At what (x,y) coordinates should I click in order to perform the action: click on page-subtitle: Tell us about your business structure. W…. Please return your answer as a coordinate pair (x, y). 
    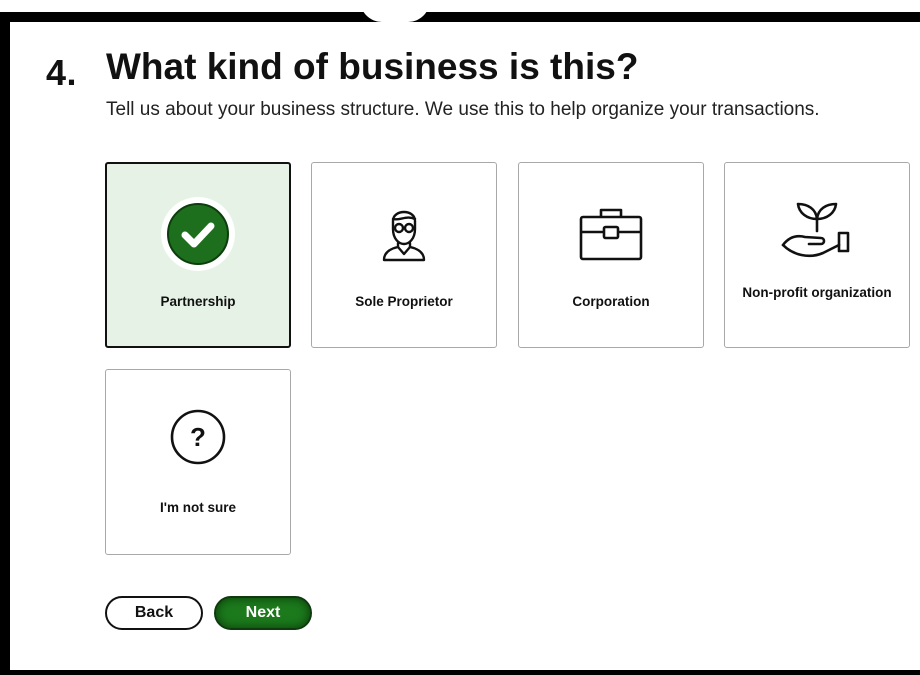
    Looking at the image, I should click on (463, 109).